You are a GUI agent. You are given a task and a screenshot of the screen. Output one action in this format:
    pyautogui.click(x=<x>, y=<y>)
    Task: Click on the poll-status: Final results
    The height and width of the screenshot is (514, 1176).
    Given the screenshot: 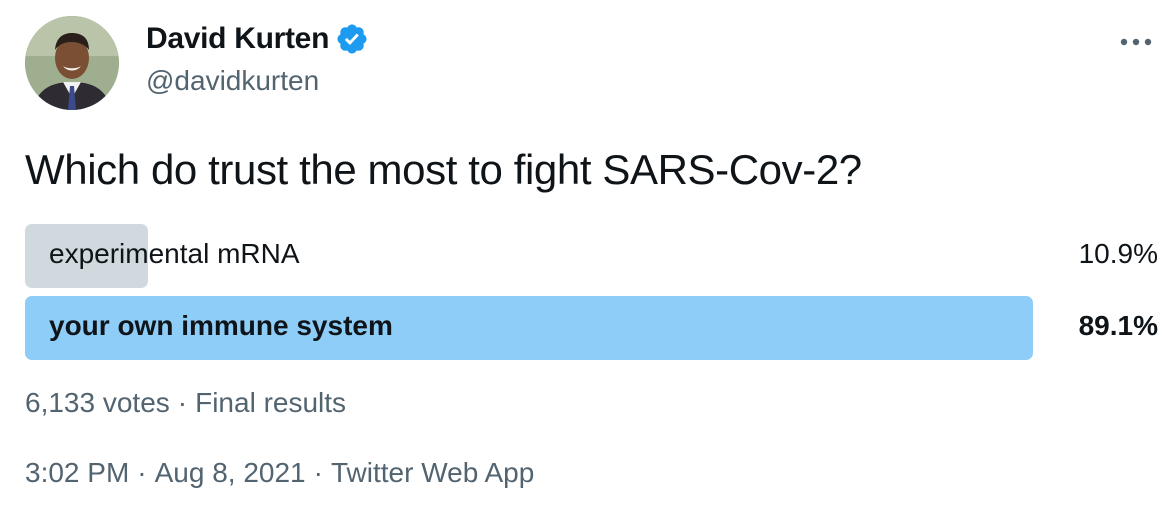 What is the action you would take?
    pyautogui.click(x=271, y=402)
    